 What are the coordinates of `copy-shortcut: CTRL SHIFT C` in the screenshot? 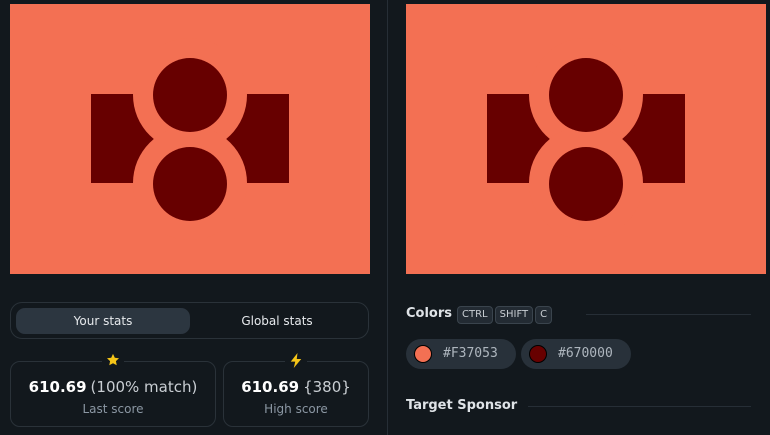 It's located at (505, 315).